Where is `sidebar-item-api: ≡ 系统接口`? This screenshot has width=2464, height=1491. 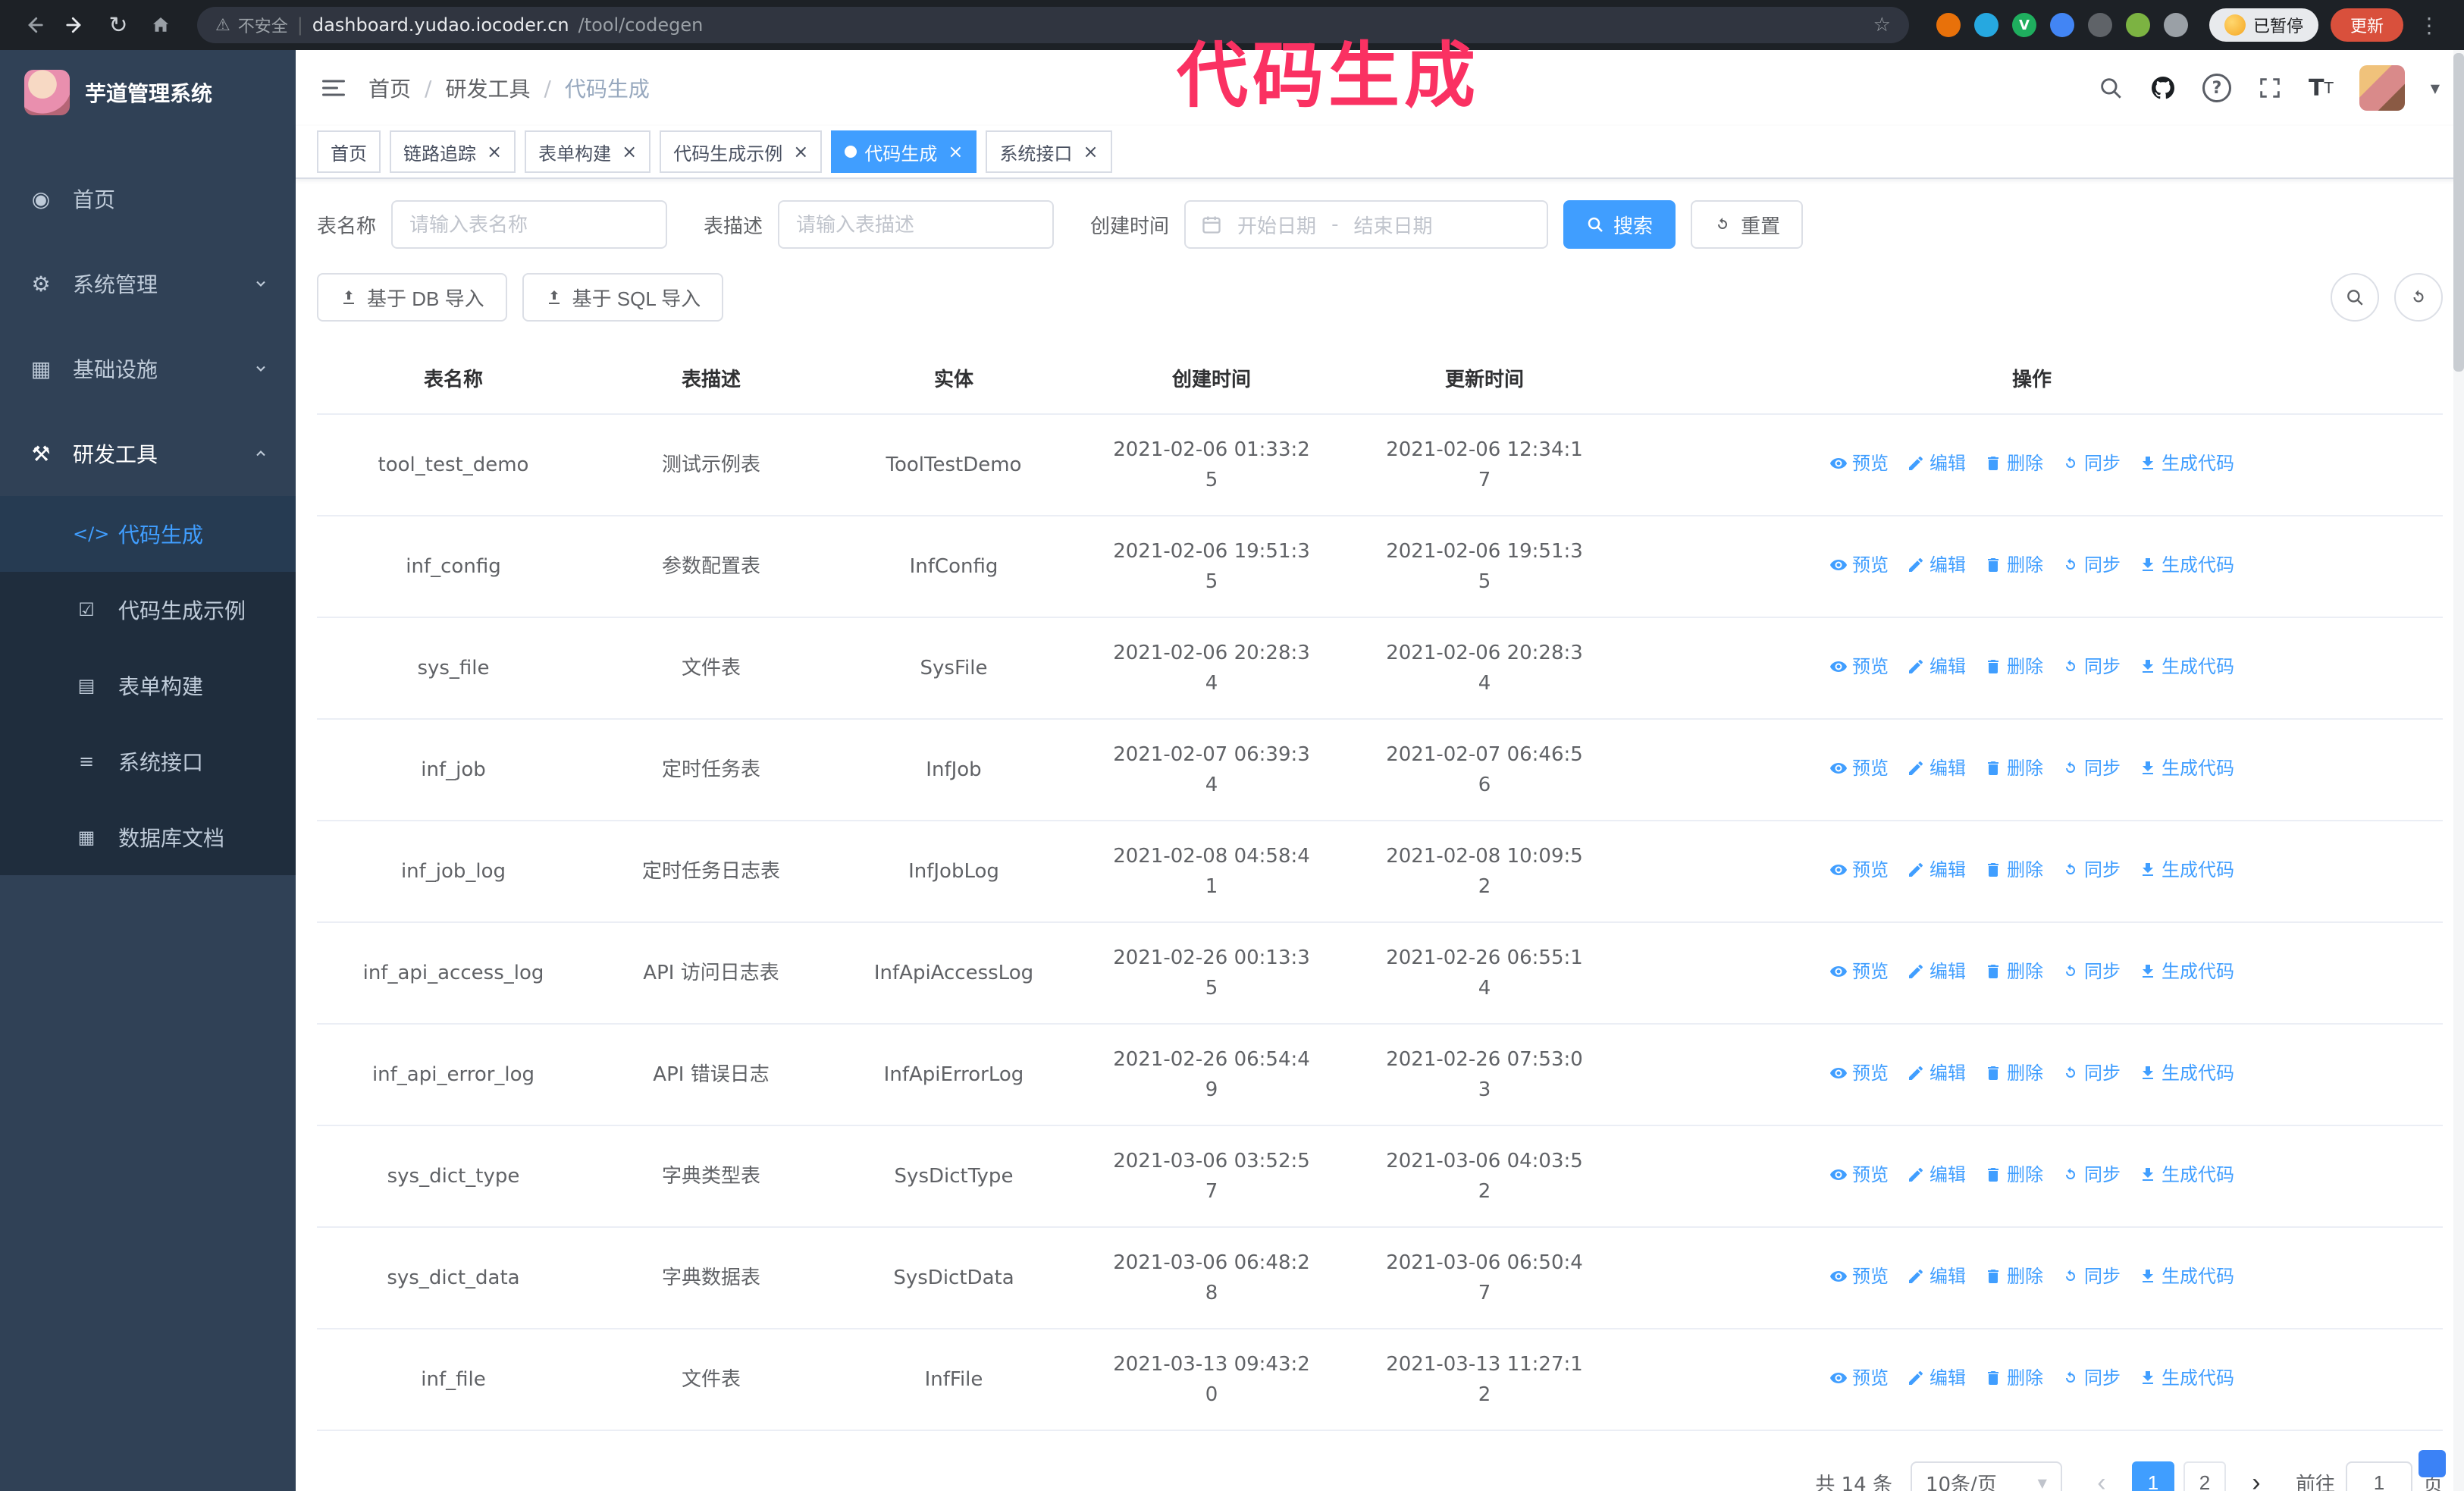
sidebar-item-api: ≡ 系统接口 is located at coordinates (148, 761).